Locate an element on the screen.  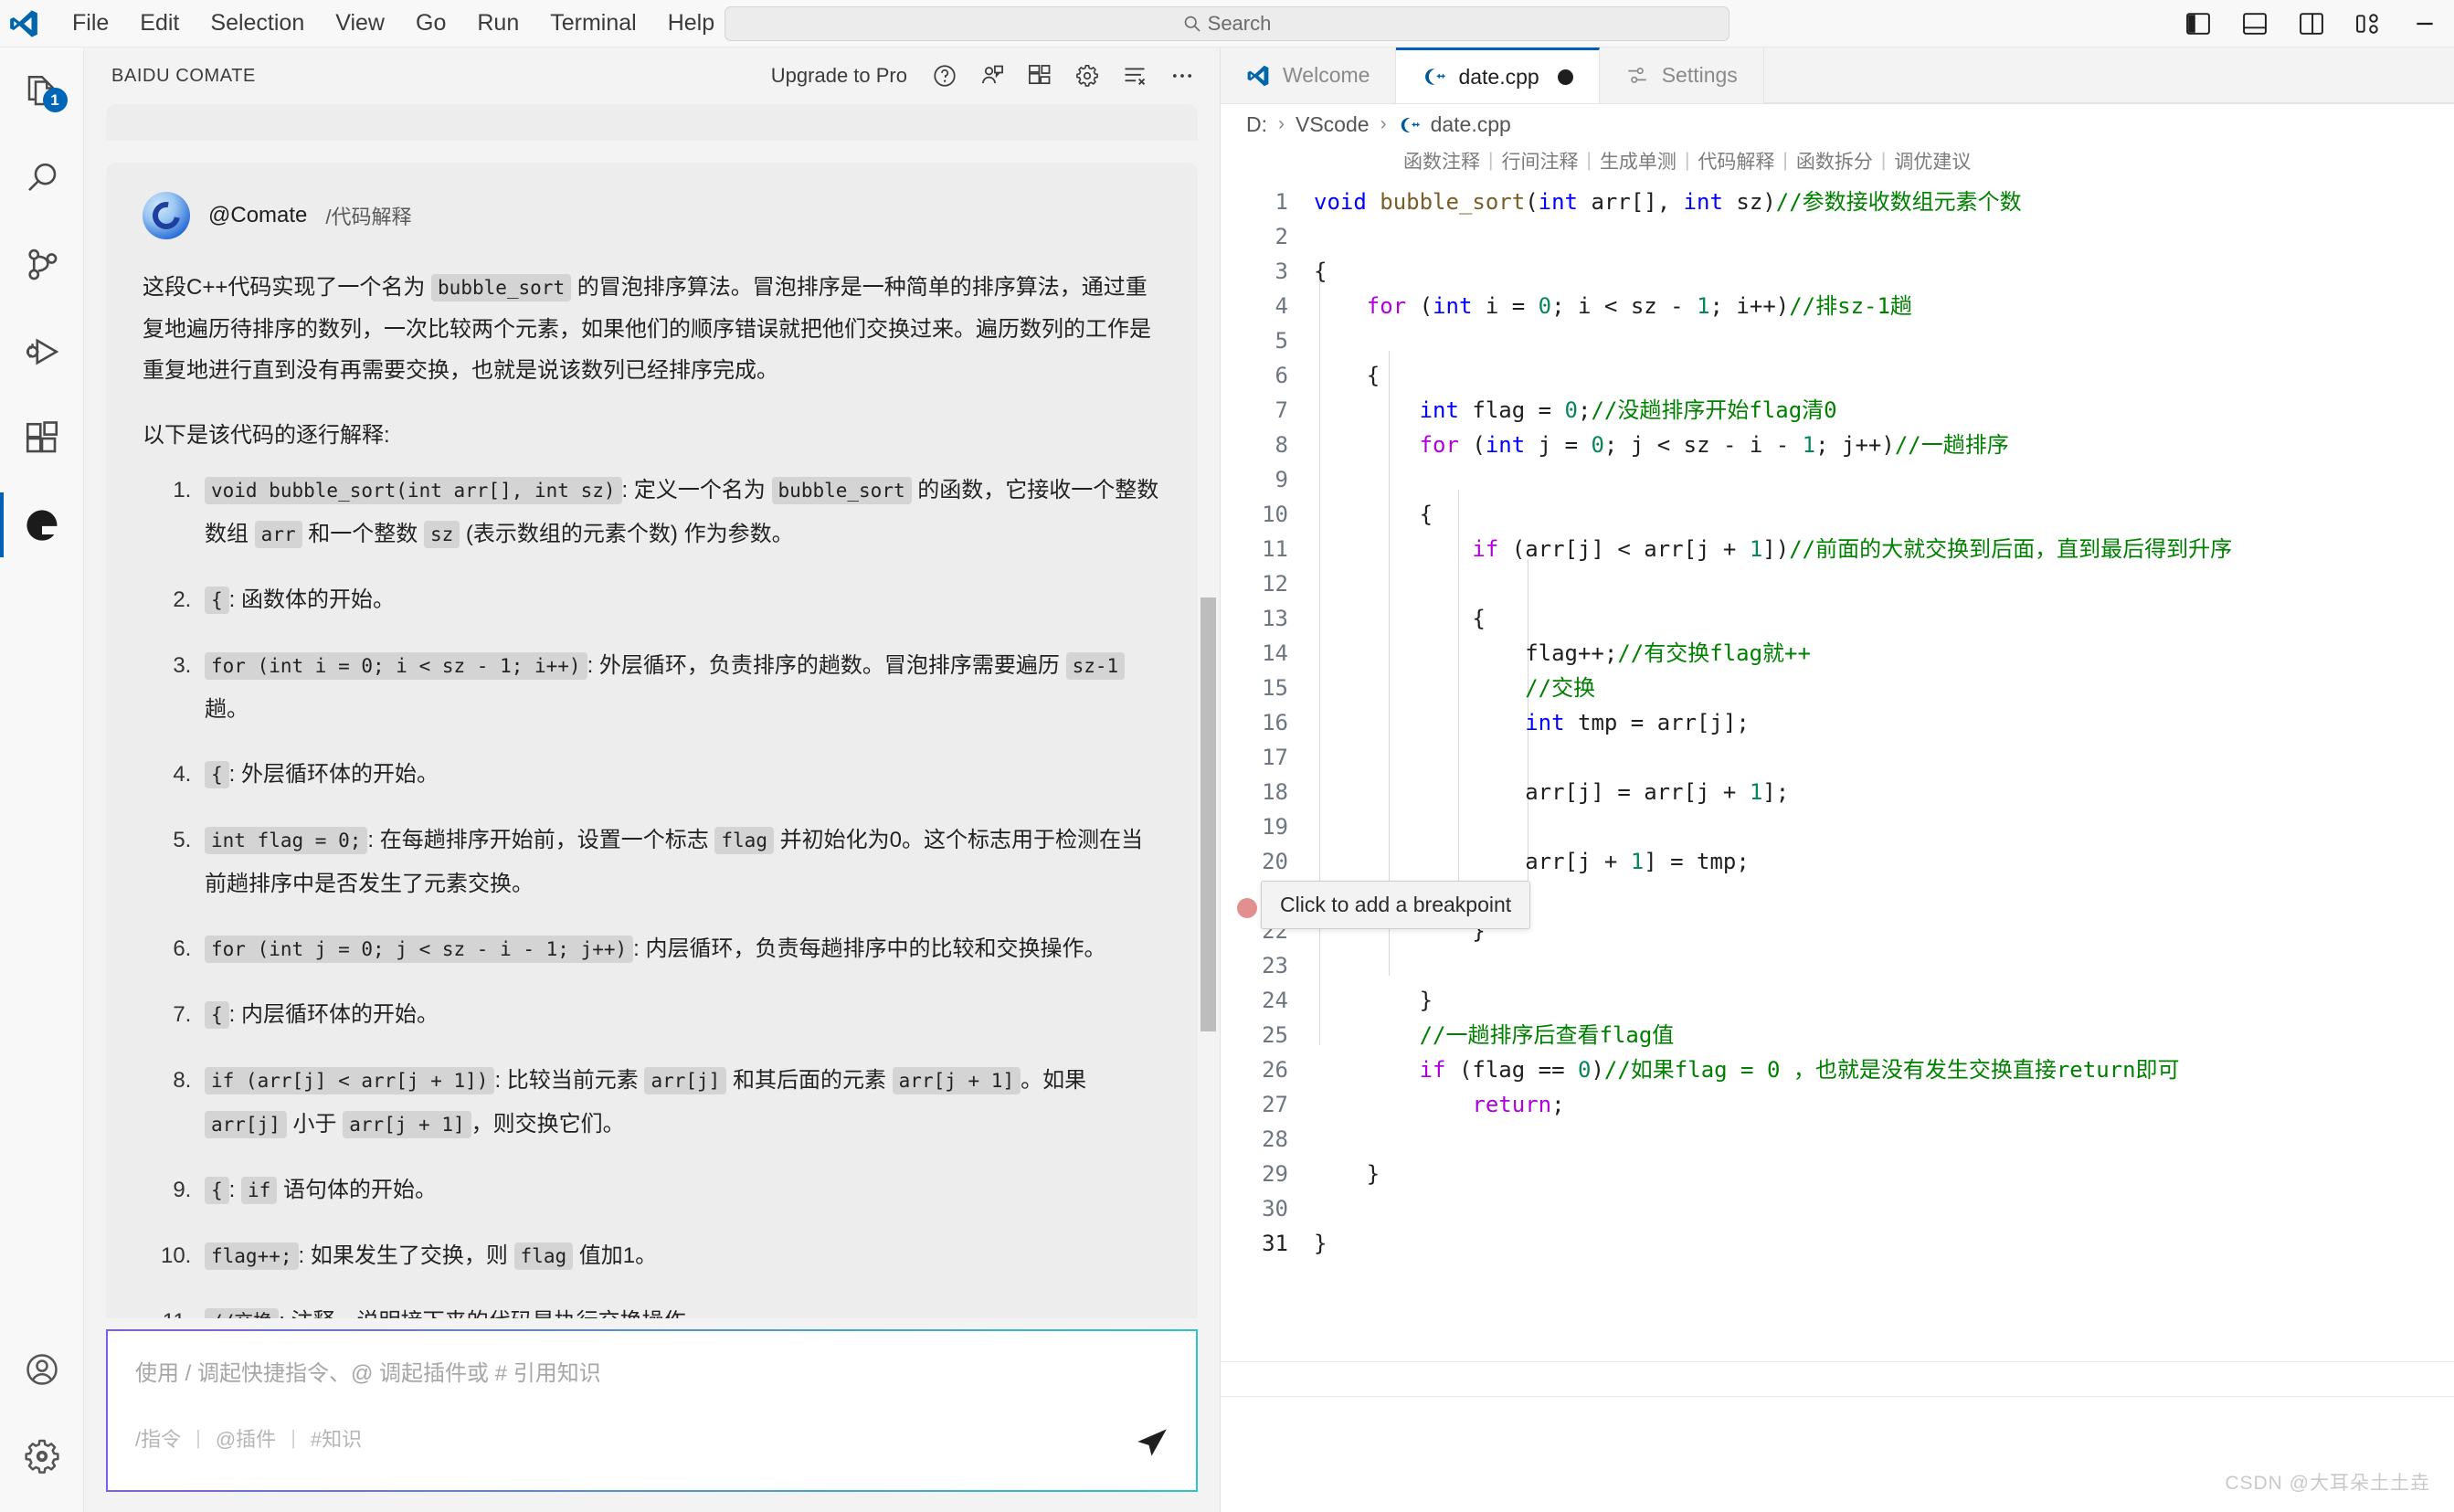
code-token: flag = is located at coordinates (1511, 410).